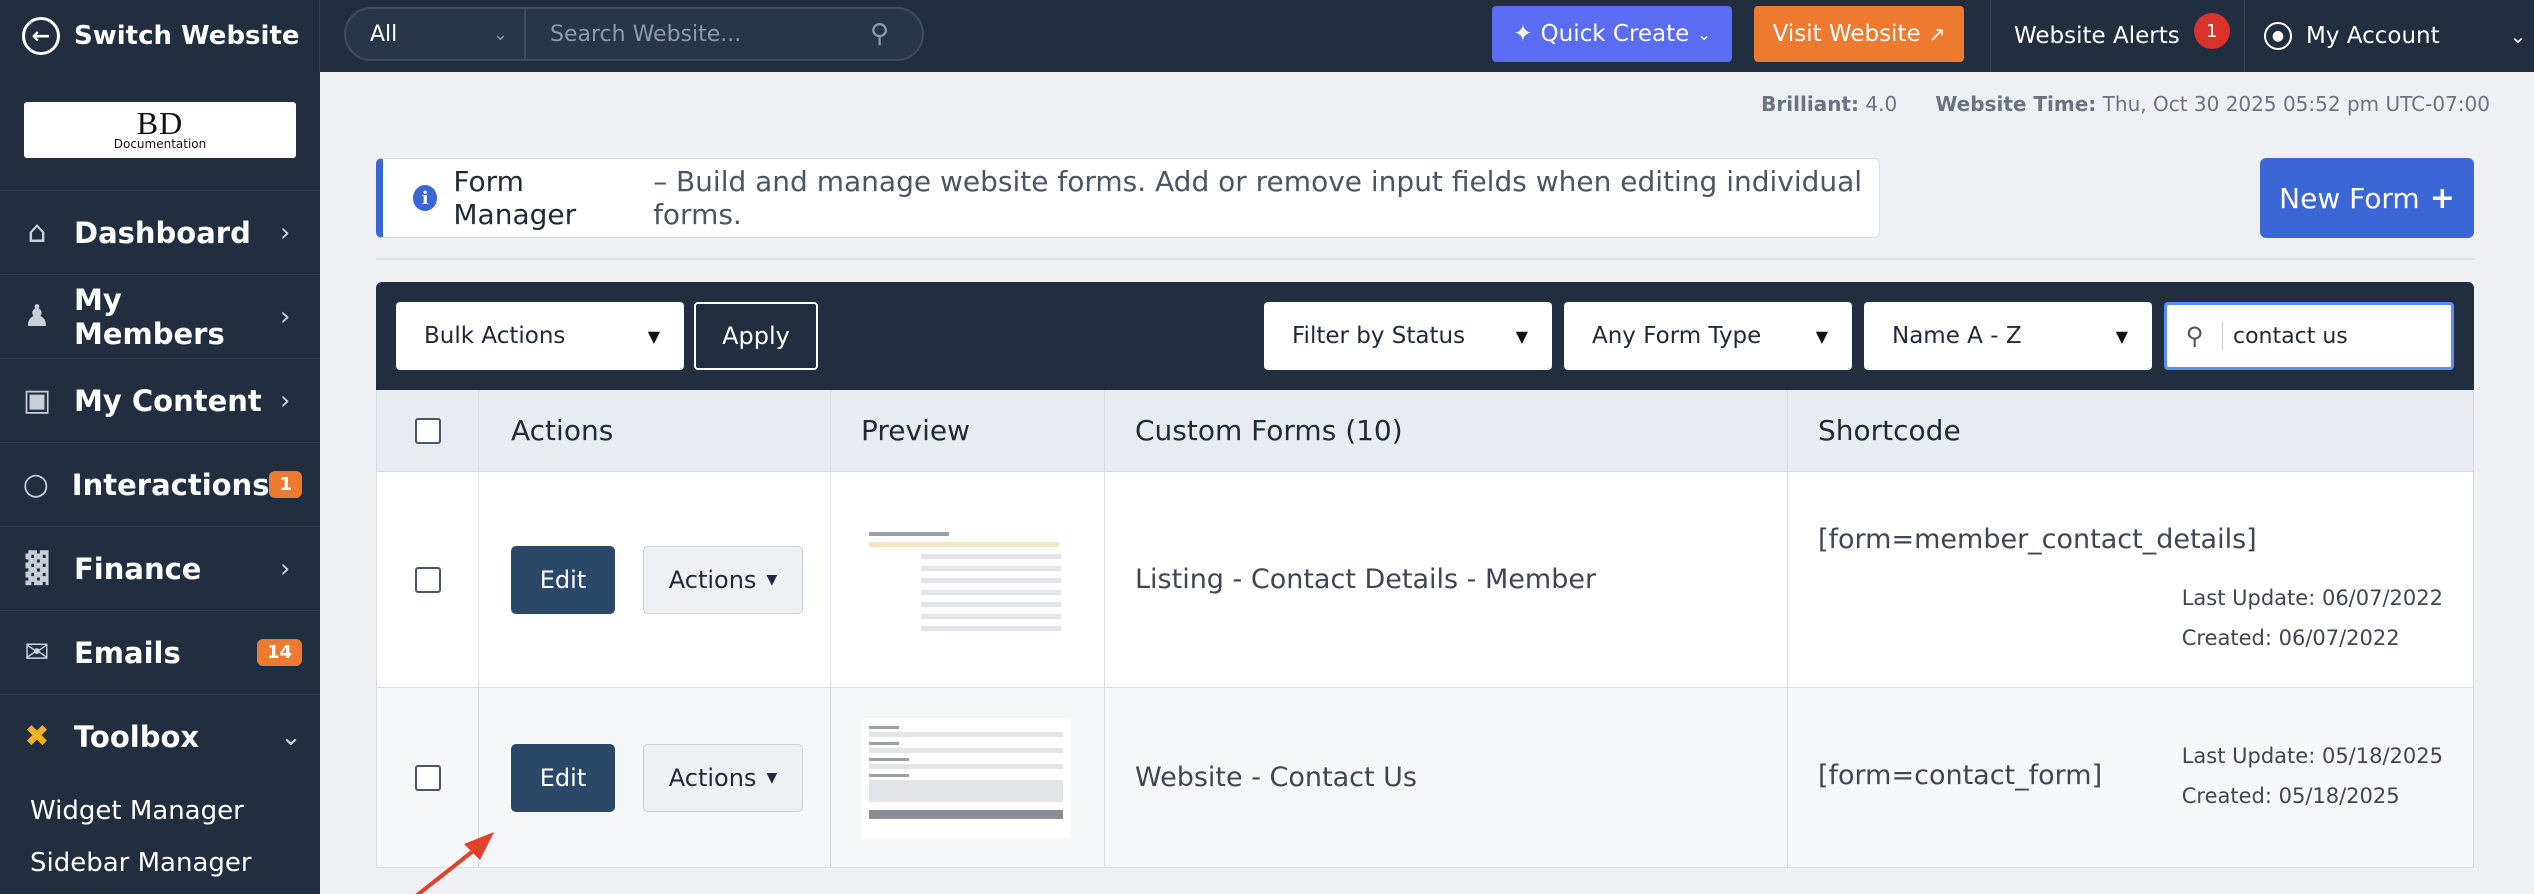  I want to click on brilliant-label: Brilliant:, so click(1810, 104).